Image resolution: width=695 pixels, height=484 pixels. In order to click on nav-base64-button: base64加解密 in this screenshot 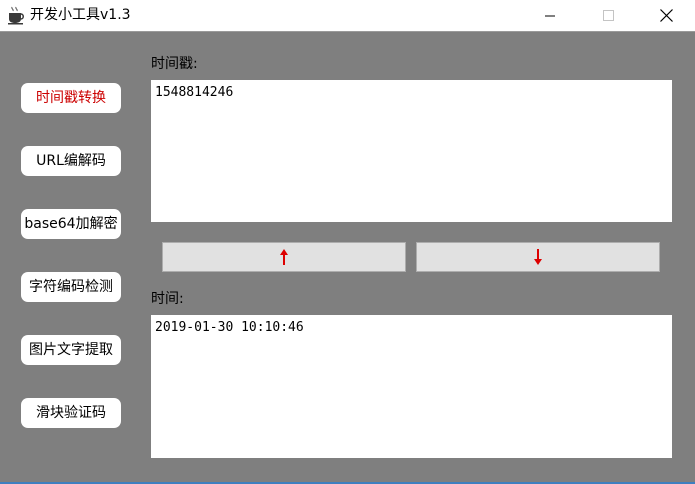, I will do `click(71, 224)`.